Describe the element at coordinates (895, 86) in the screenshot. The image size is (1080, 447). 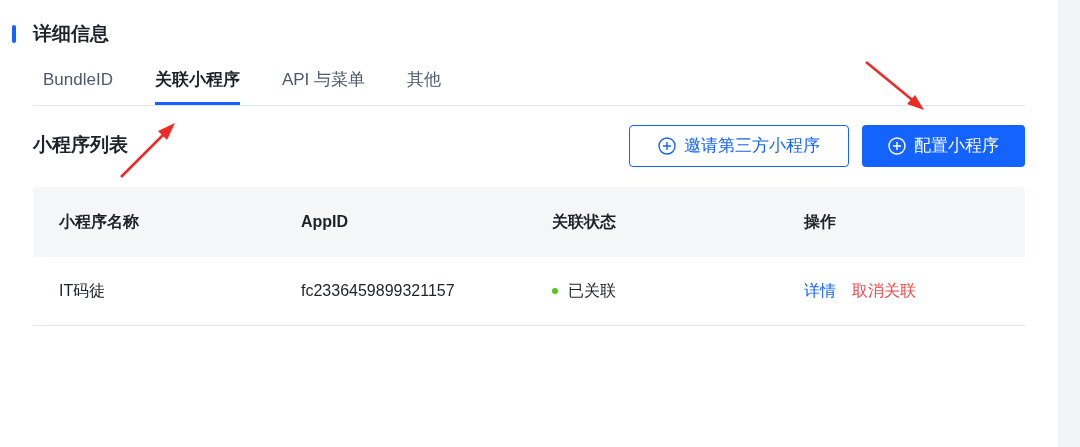
I see `arrow-annotation-icon` at that location.